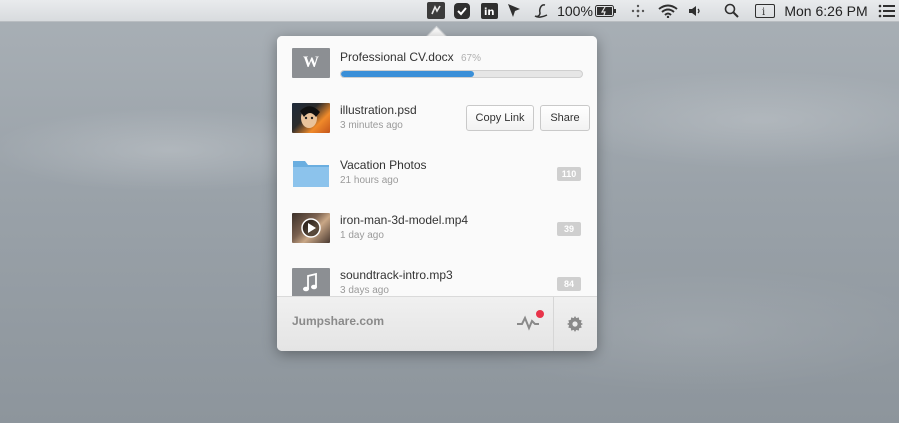 This screenshot has width=899, height=423. What do you see at coordinates (569, 284) in the screenshot?
I see `view-count-badge: 84` at bounding box center [569, 284].